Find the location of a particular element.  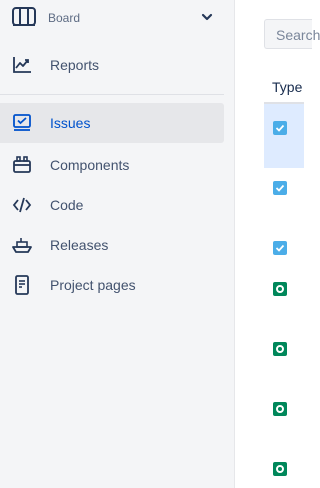

sidebar-item-code: Code is located at coordinates (112, 205).